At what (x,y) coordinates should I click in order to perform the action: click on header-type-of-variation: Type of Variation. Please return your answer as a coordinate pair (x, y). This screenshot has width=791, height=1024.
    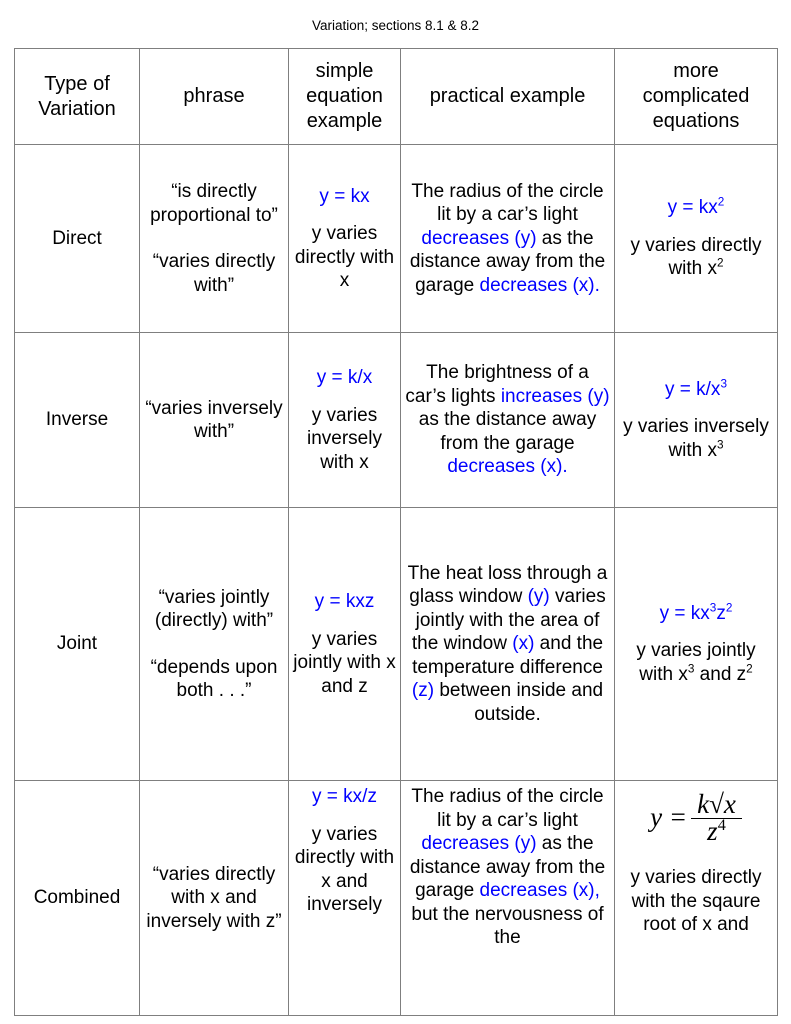
    Looking at the image, I should click on (77, 96).